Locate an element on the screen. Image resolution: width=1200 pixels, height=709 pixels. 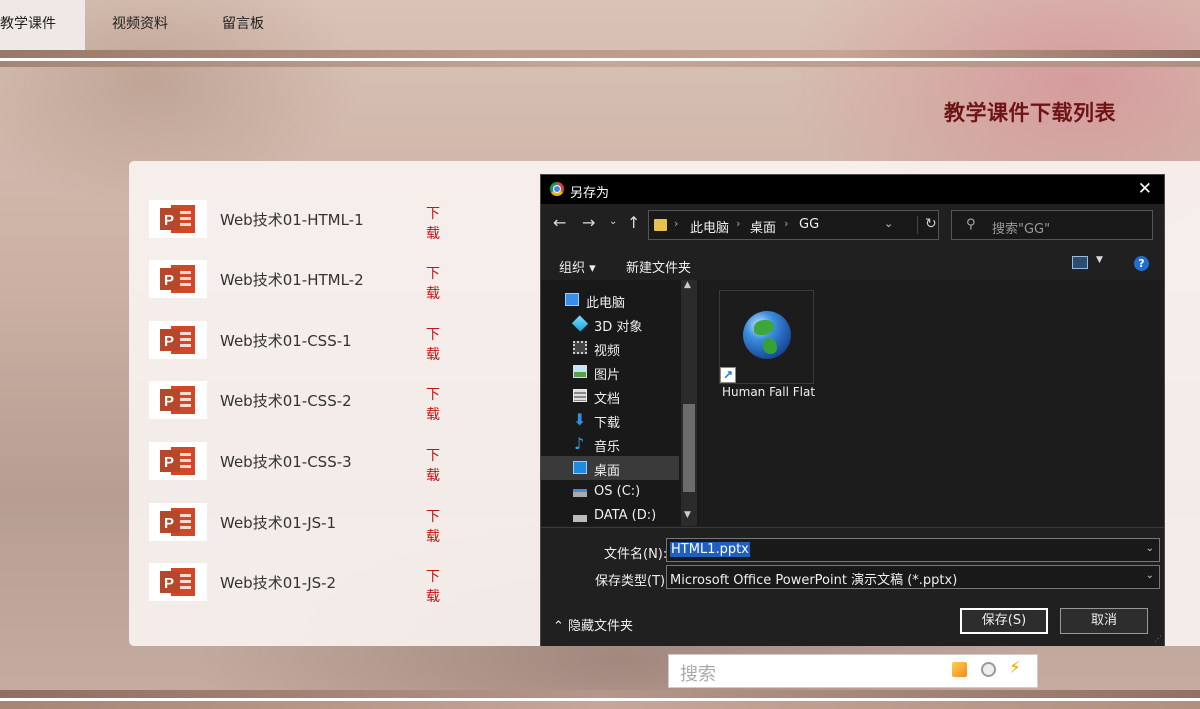
address-bar: › 此电脑 › 桌面 › GG ⌄ ↻ is located at coordinates (793, 225).